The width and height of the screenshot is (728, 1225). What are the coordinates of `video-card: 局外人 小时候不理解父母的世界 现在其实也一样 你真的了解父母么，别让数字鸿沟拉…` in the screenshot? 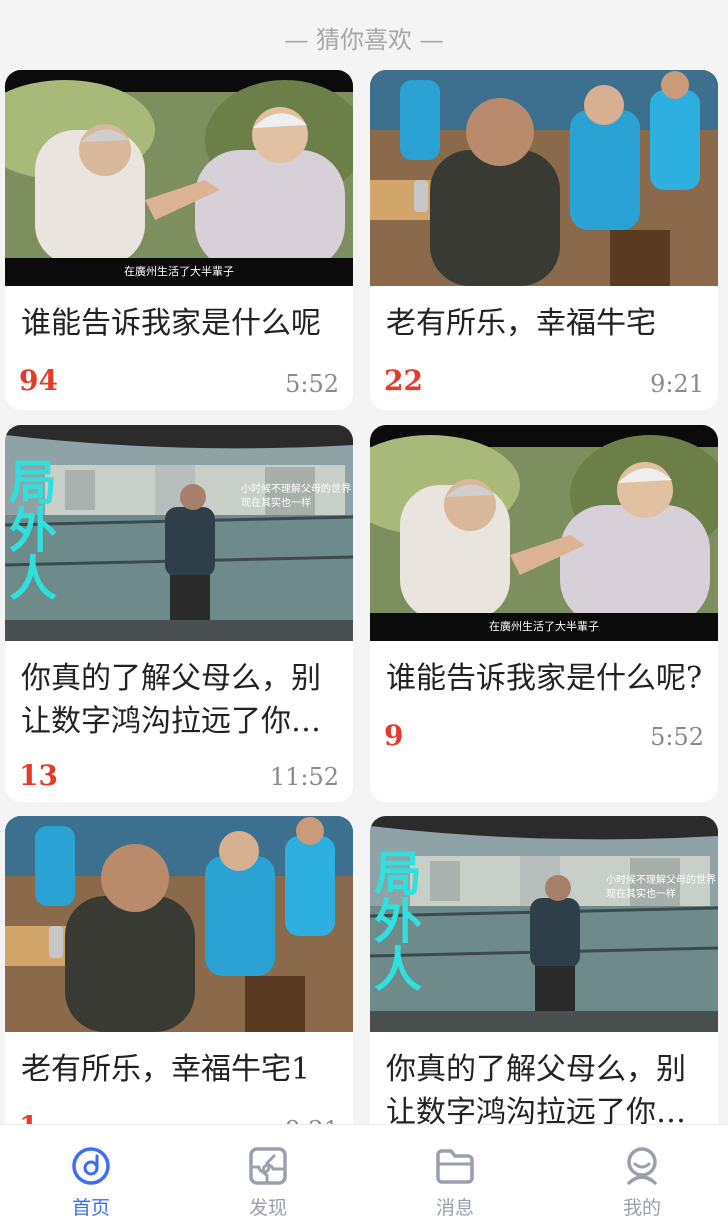 It's located at (179, 613).